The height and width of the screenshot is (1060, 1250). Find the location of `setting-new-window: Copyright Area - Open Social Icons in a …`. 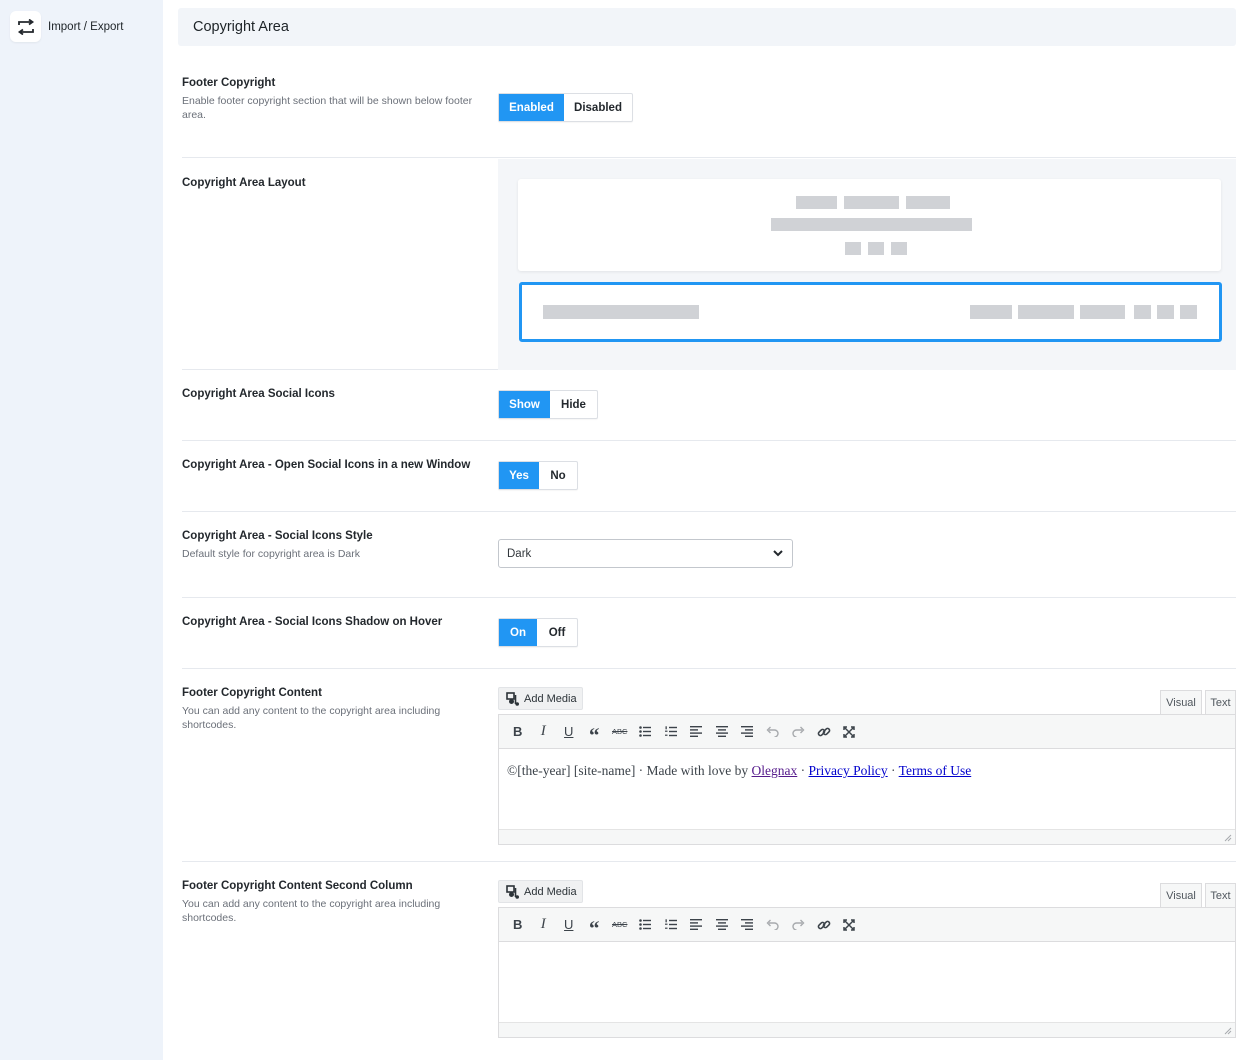

setting-new-window: Copyright Area - Open Social Icons in a … is located at coordinates (709, 477).